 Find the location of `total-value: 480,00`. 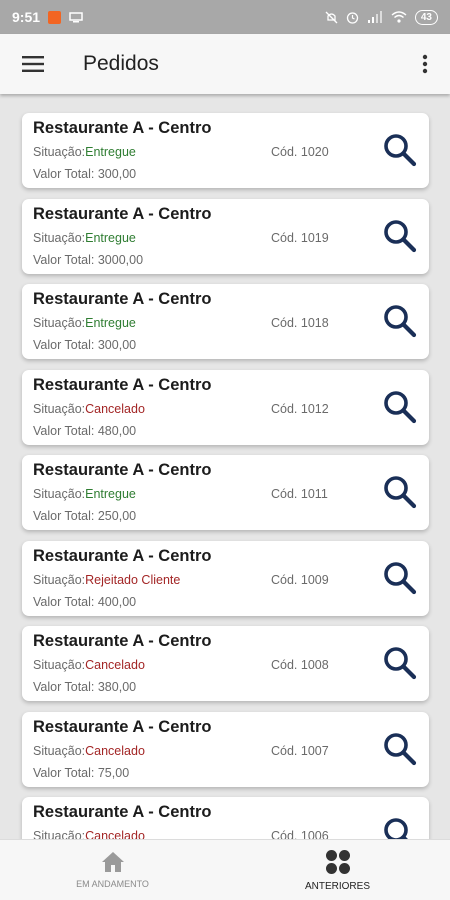

total-value: 480,00 is located at coordinates (117, 430).